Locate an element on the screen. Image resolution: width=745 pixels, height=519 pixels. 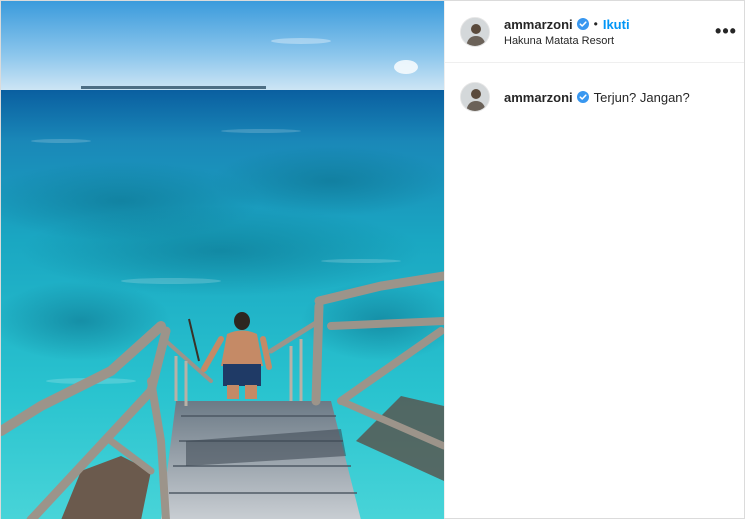
caption-text: Terjun? Jangan? is located at coordinates (641, 97).